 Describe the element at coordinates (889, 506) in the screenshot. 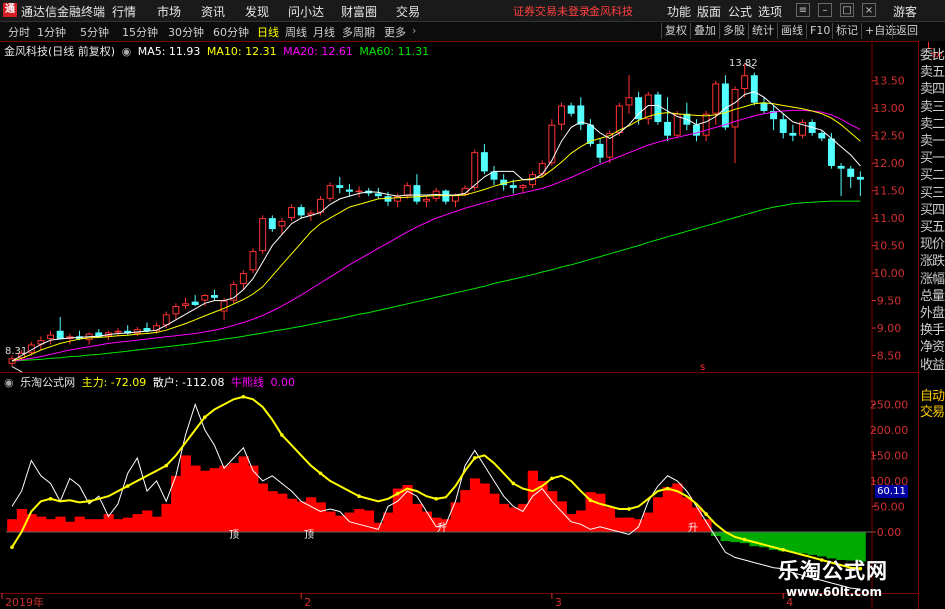

I see `sub-y-label: 50.00` at that location.